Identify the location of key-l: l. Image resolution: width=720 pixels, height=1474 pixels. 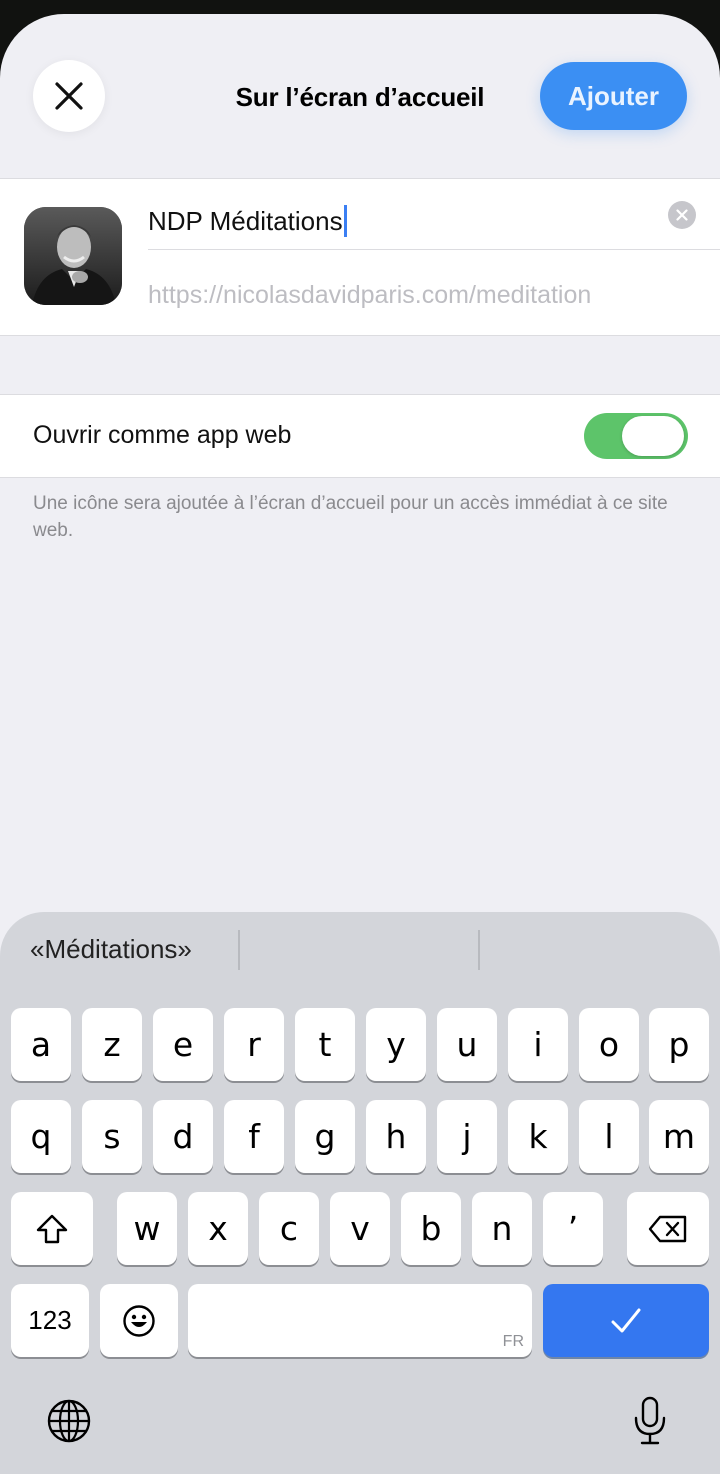
(609, 1136).